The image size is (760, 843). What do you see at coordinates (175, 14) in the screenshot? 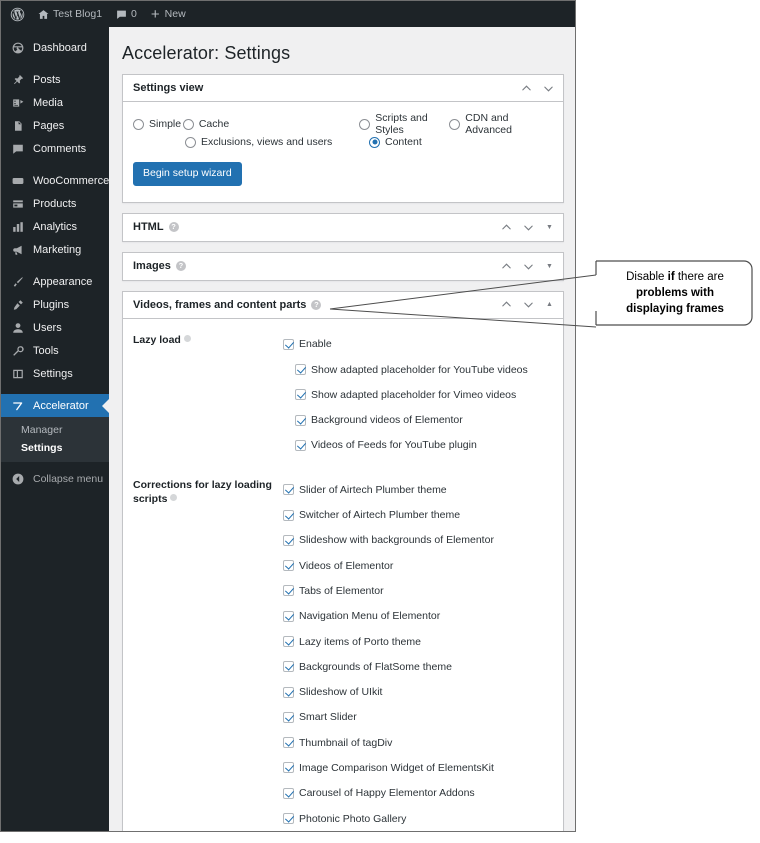
I see `new-label: New` at bounding box center [175, 14].